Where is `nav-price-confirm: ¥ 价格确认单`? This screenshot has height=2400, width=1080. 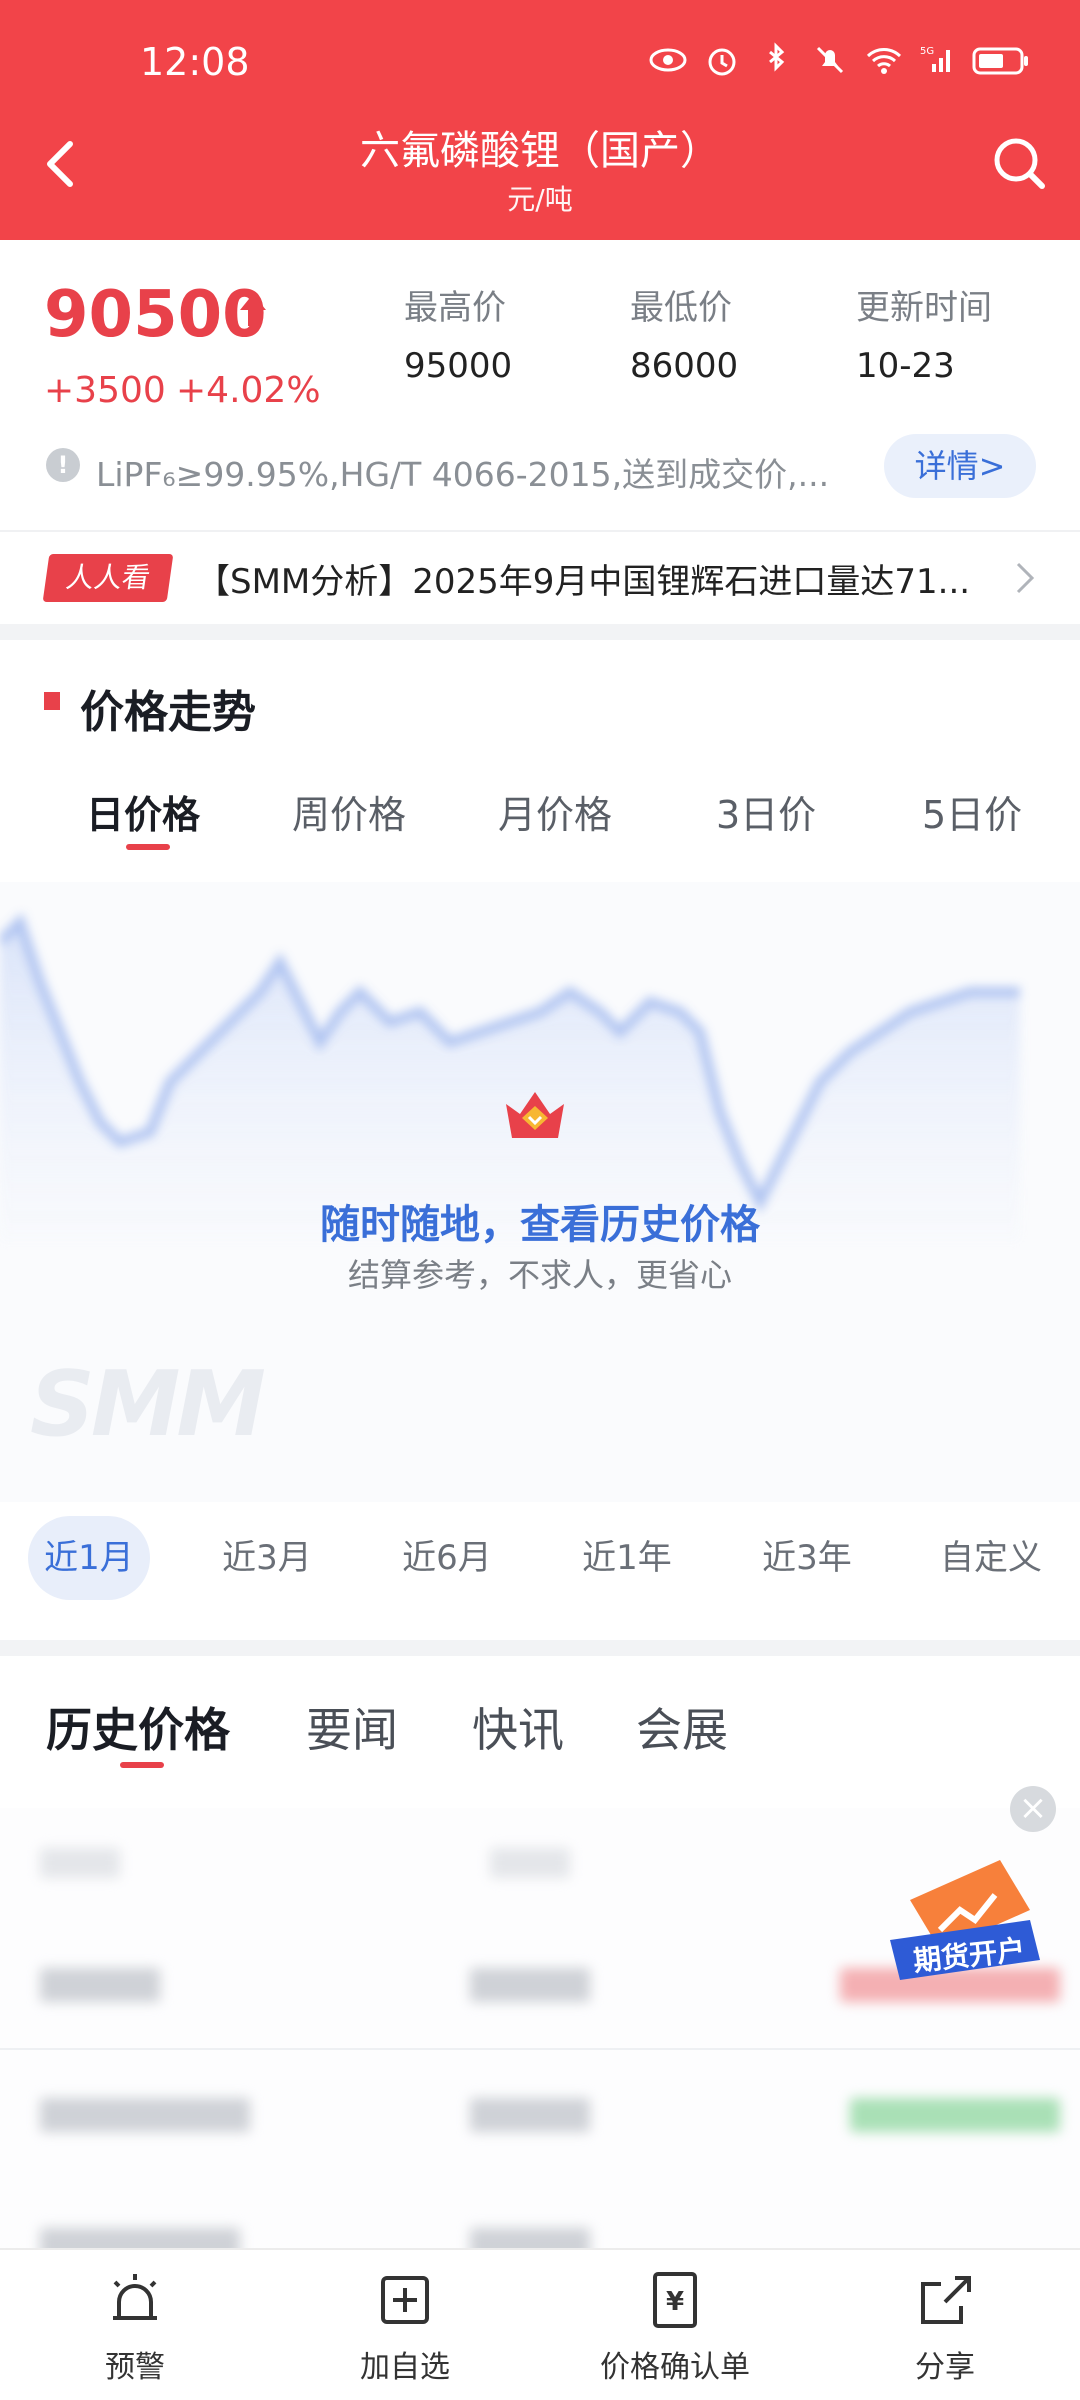
nav-price-confirm: ¥ 价格确认单 is located at coordinates (675, 2328).